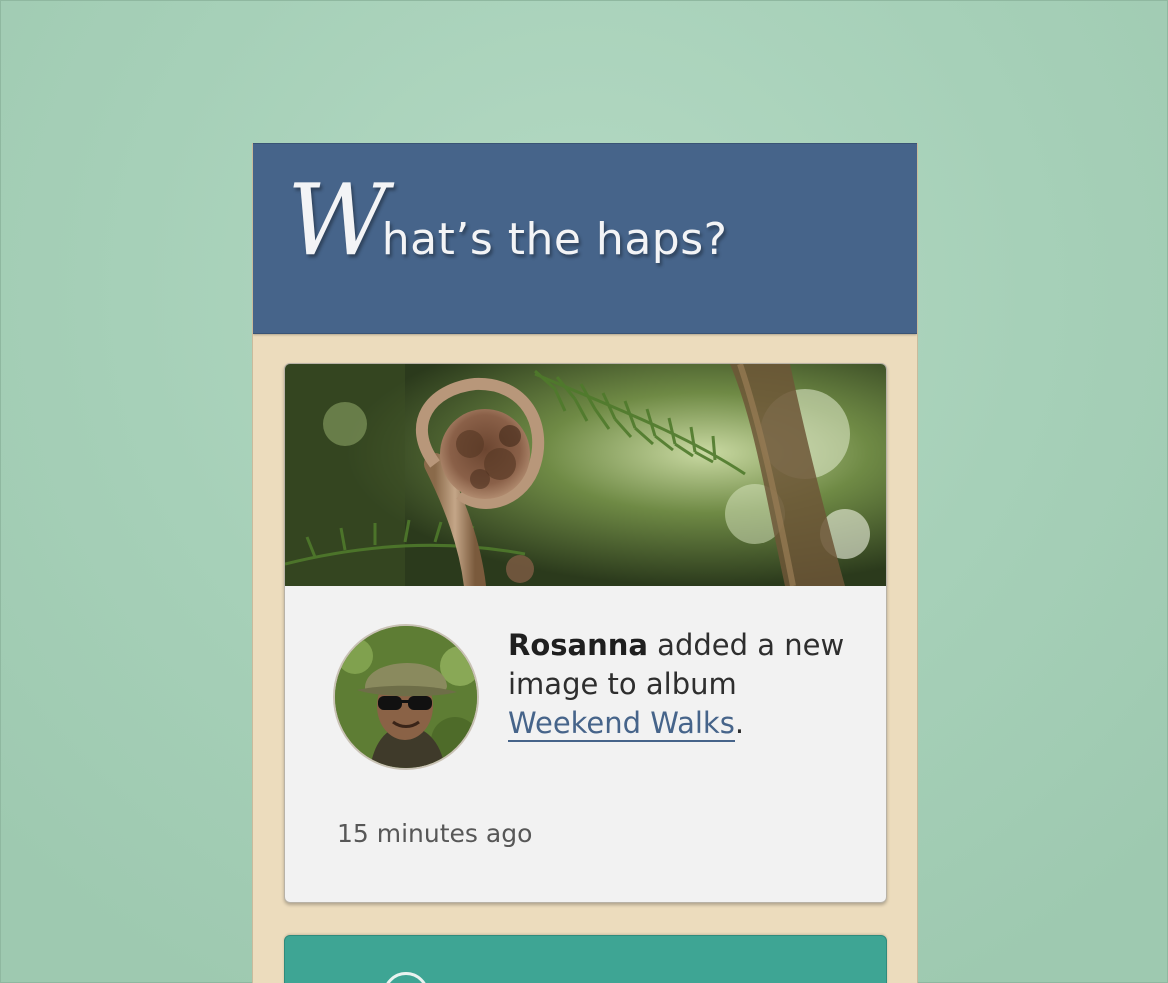  What do you see at coordinates (554, 239) in the screenshot?
I see `page-title-text: hat’s the haps?` at bounding box center [554, 239].